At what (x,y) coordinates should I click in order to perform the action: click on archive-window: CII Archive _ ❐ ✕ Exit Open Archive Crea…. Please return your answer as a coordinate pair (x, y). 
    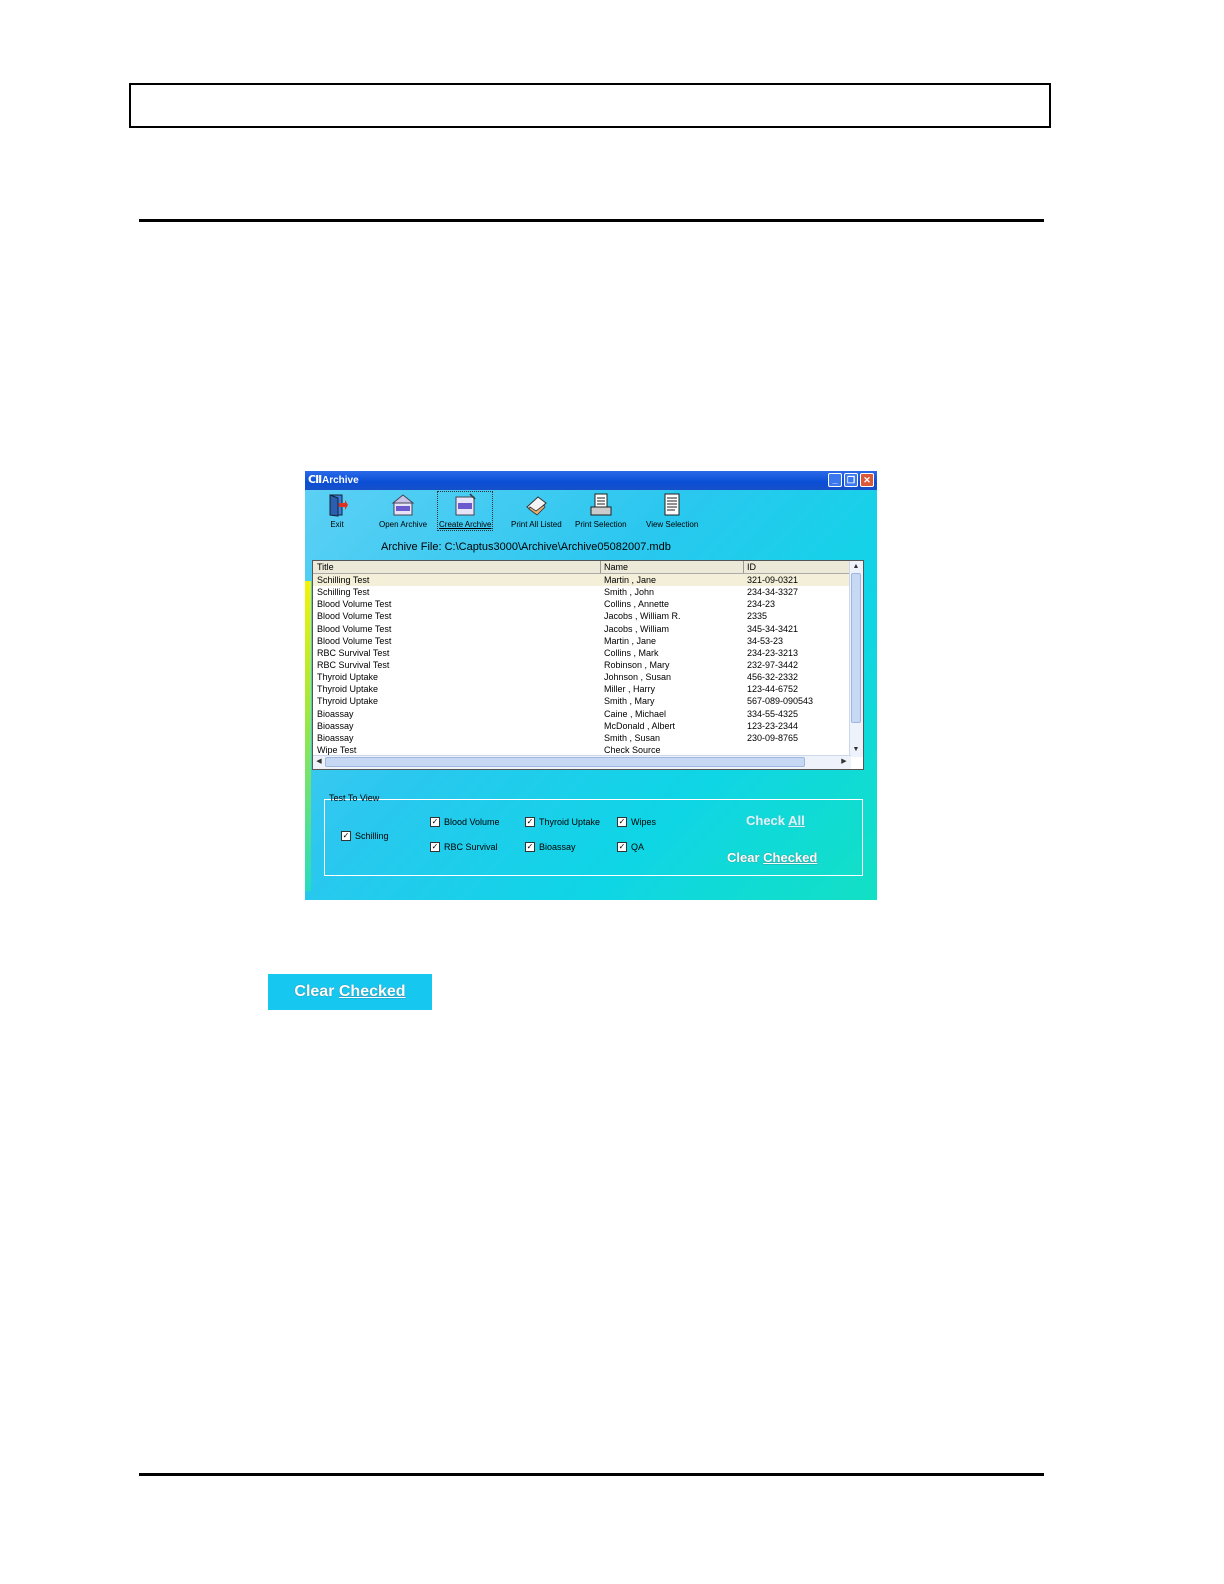
    Looking at the image, I should click on (591, 685).